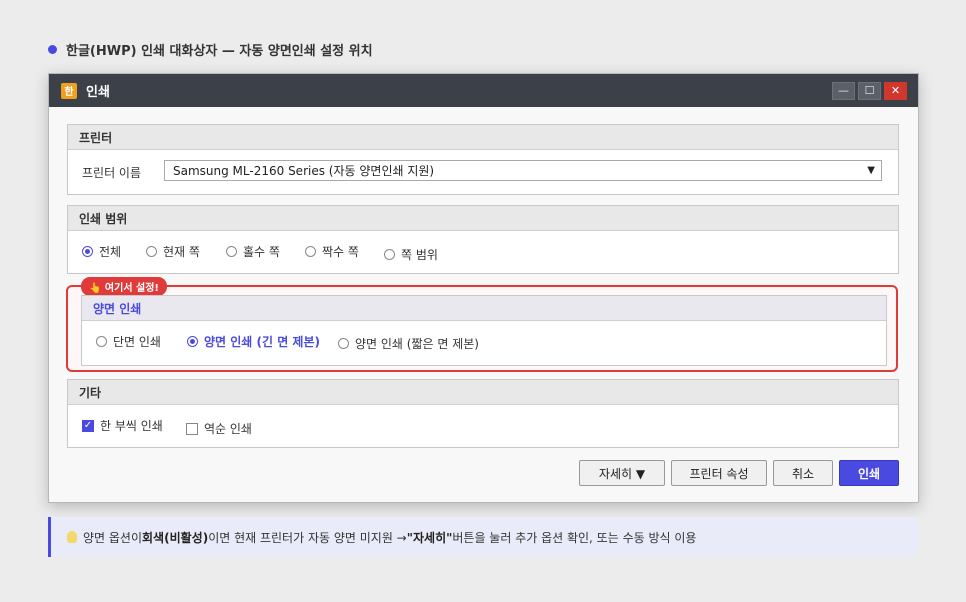 The width and height of the screenshot is (966, 602). Describe the element at coordinates (429, 537) in the screenshot. I see `tip-bold-2: "자세히"` at that location.